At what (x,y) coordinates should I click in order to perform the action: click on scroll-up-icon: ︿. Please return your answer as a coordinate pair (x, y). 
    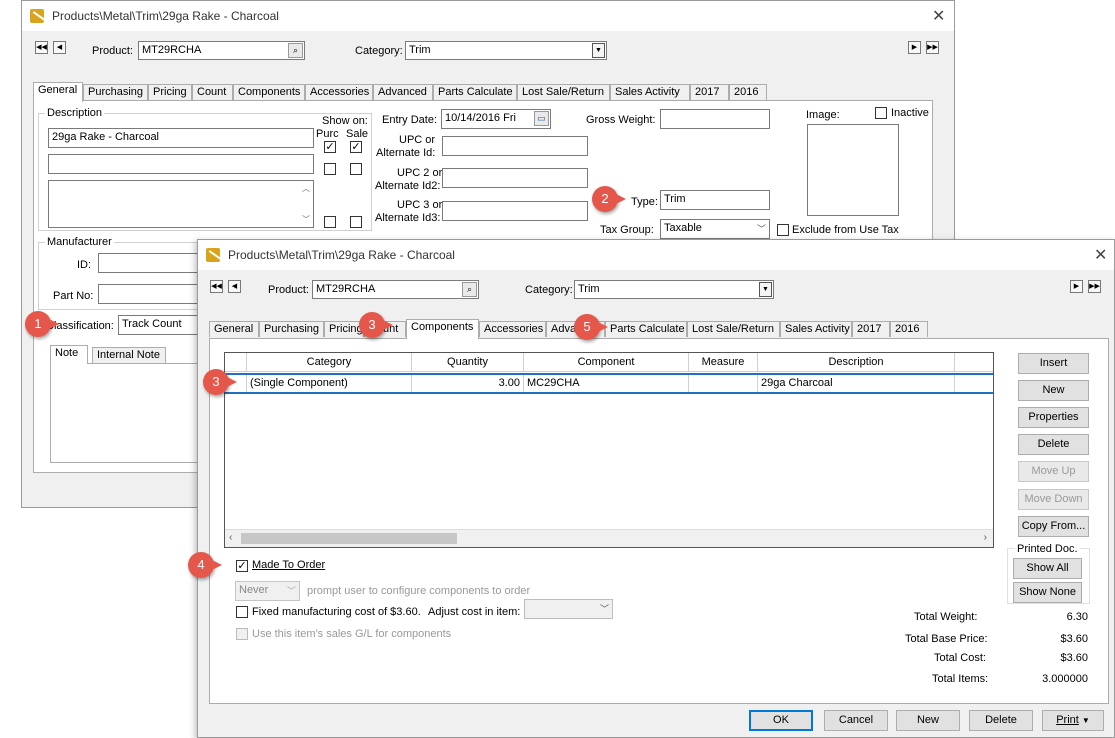
    Looking at the image, I should click on (306, 188).